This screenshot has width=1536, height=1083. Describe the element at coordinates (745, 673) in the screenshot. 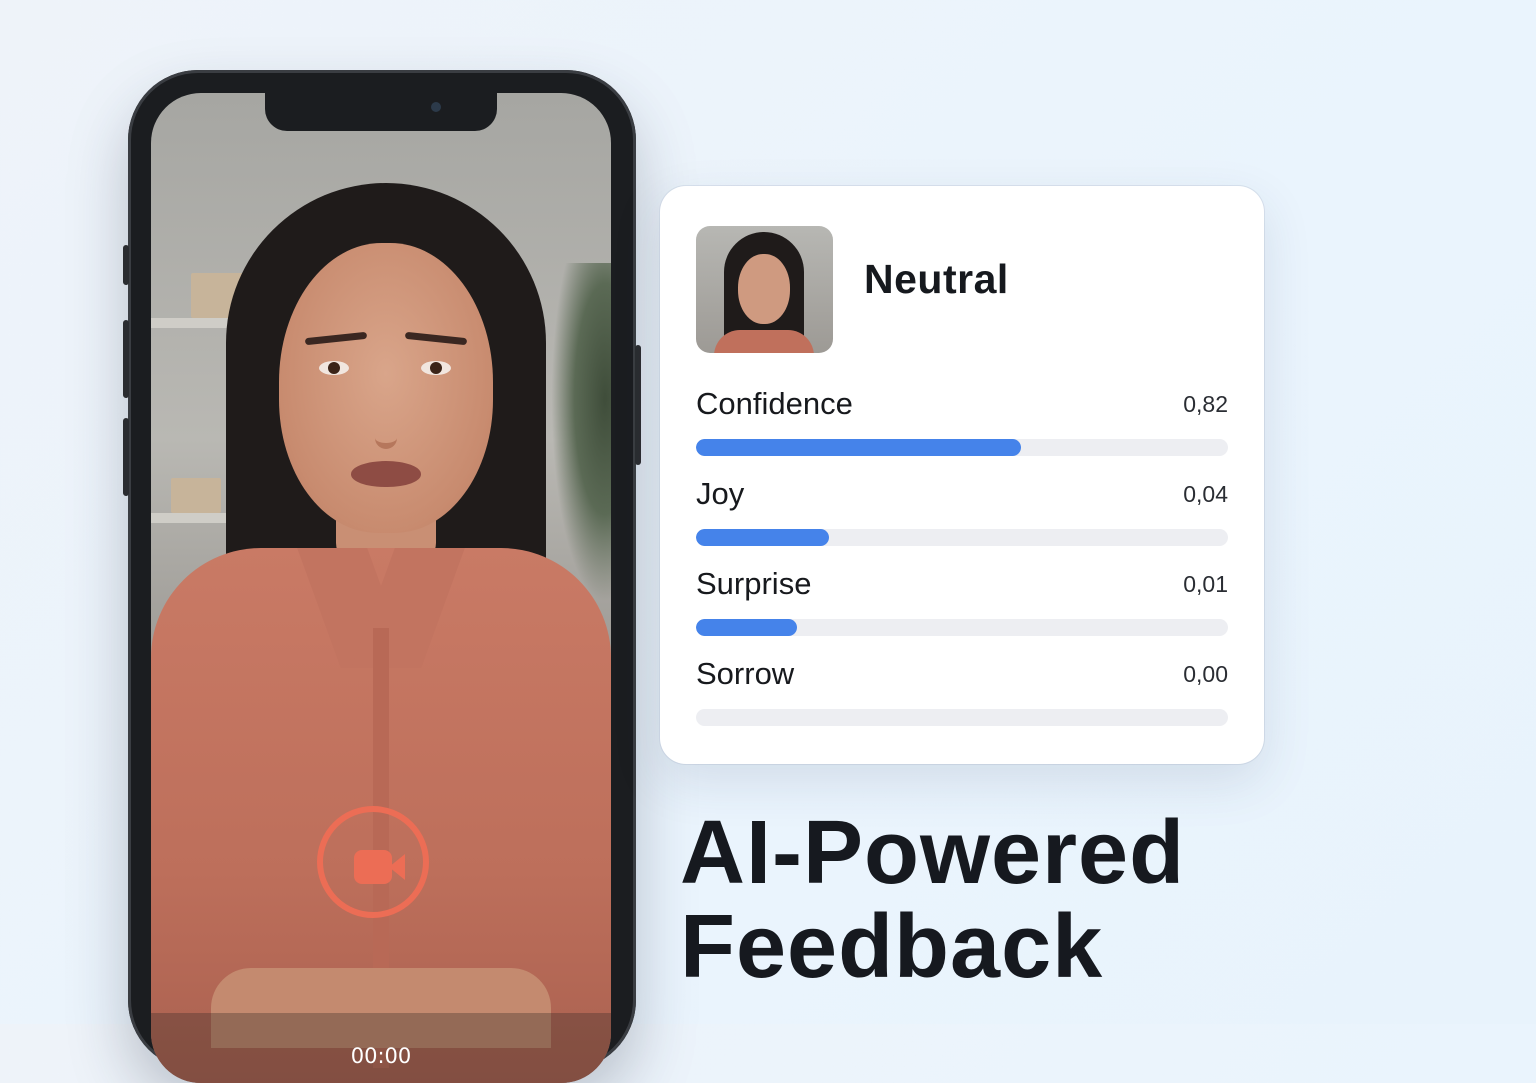

I see `metric-label: Sorrow` at that location.